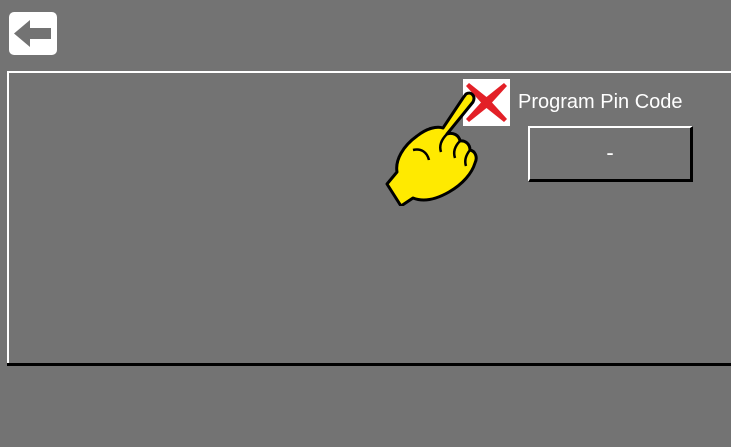  I want to click on arrow-left-icon, so click(32, 33).